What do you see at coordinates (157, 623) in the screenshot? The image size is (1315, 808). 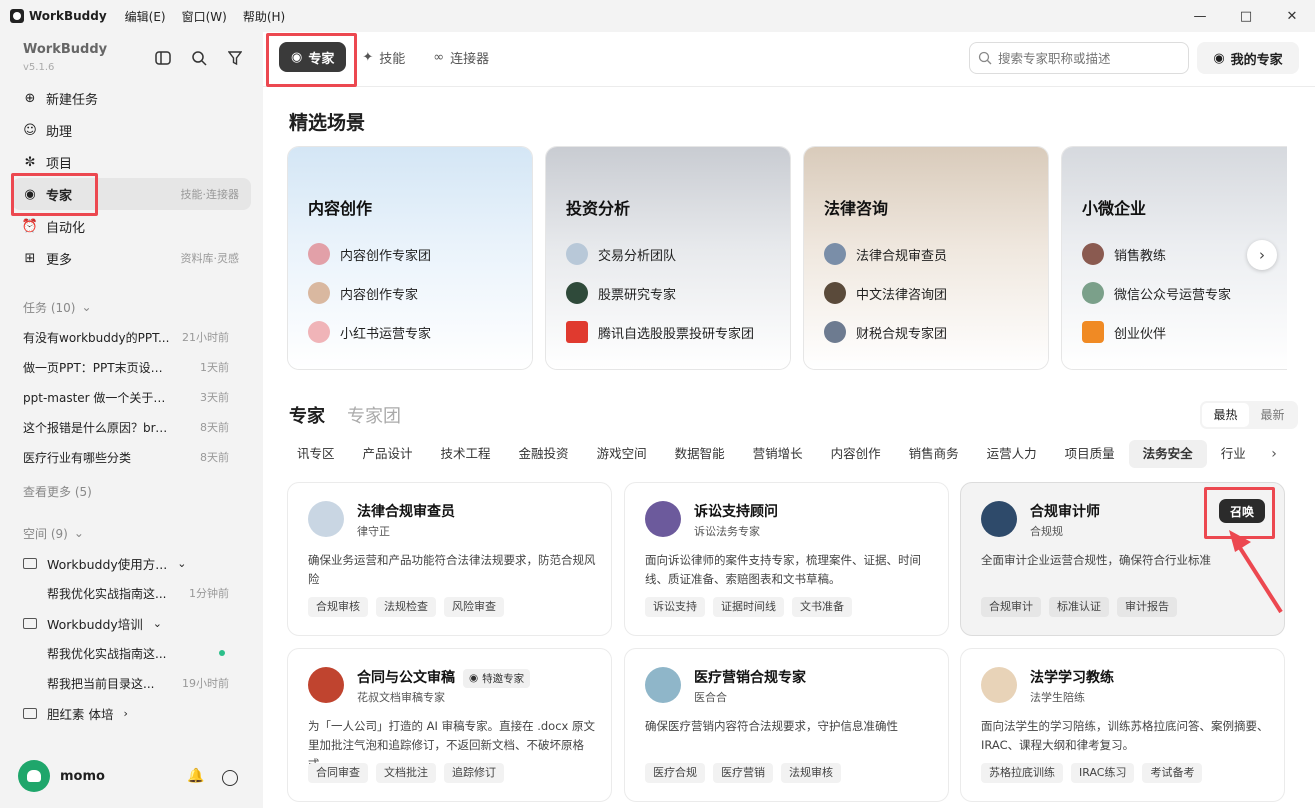 I see `chevron-down-icon: ⌄` at bounding box center [157, 623].